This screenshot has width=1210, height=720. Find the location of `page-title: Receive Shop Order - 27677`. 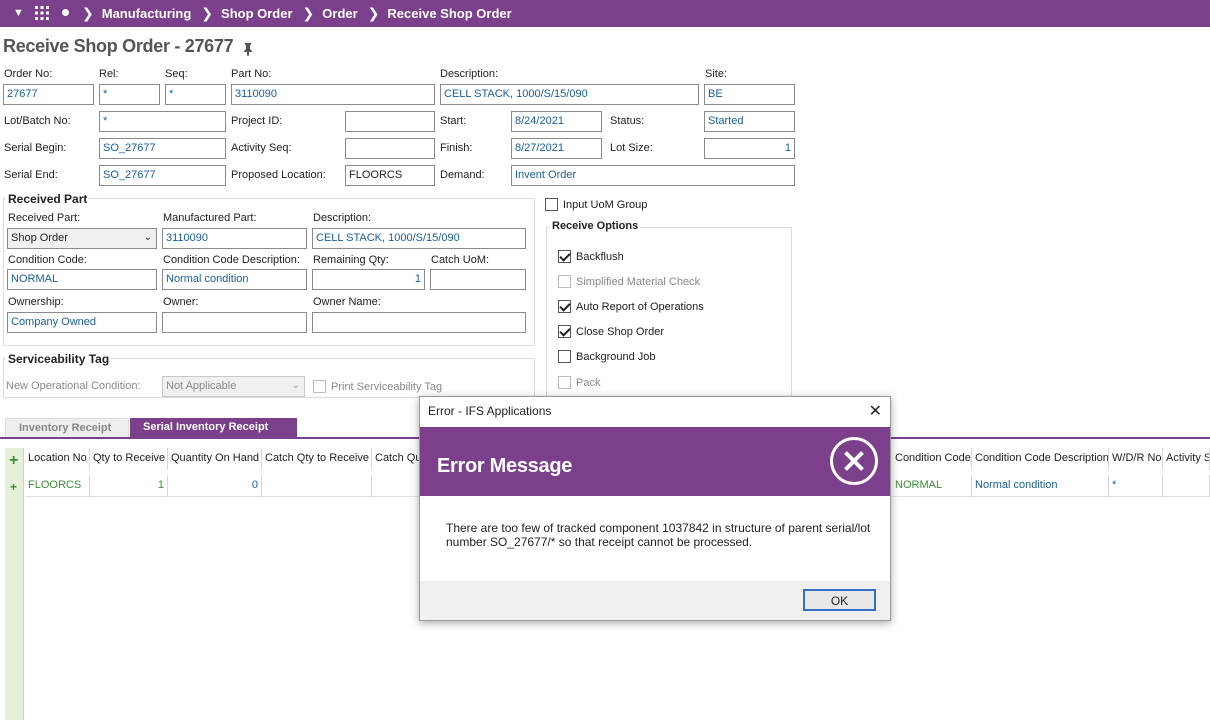

page-title: Receive Shop Order - 27677 is located at coordinates (118, 46).